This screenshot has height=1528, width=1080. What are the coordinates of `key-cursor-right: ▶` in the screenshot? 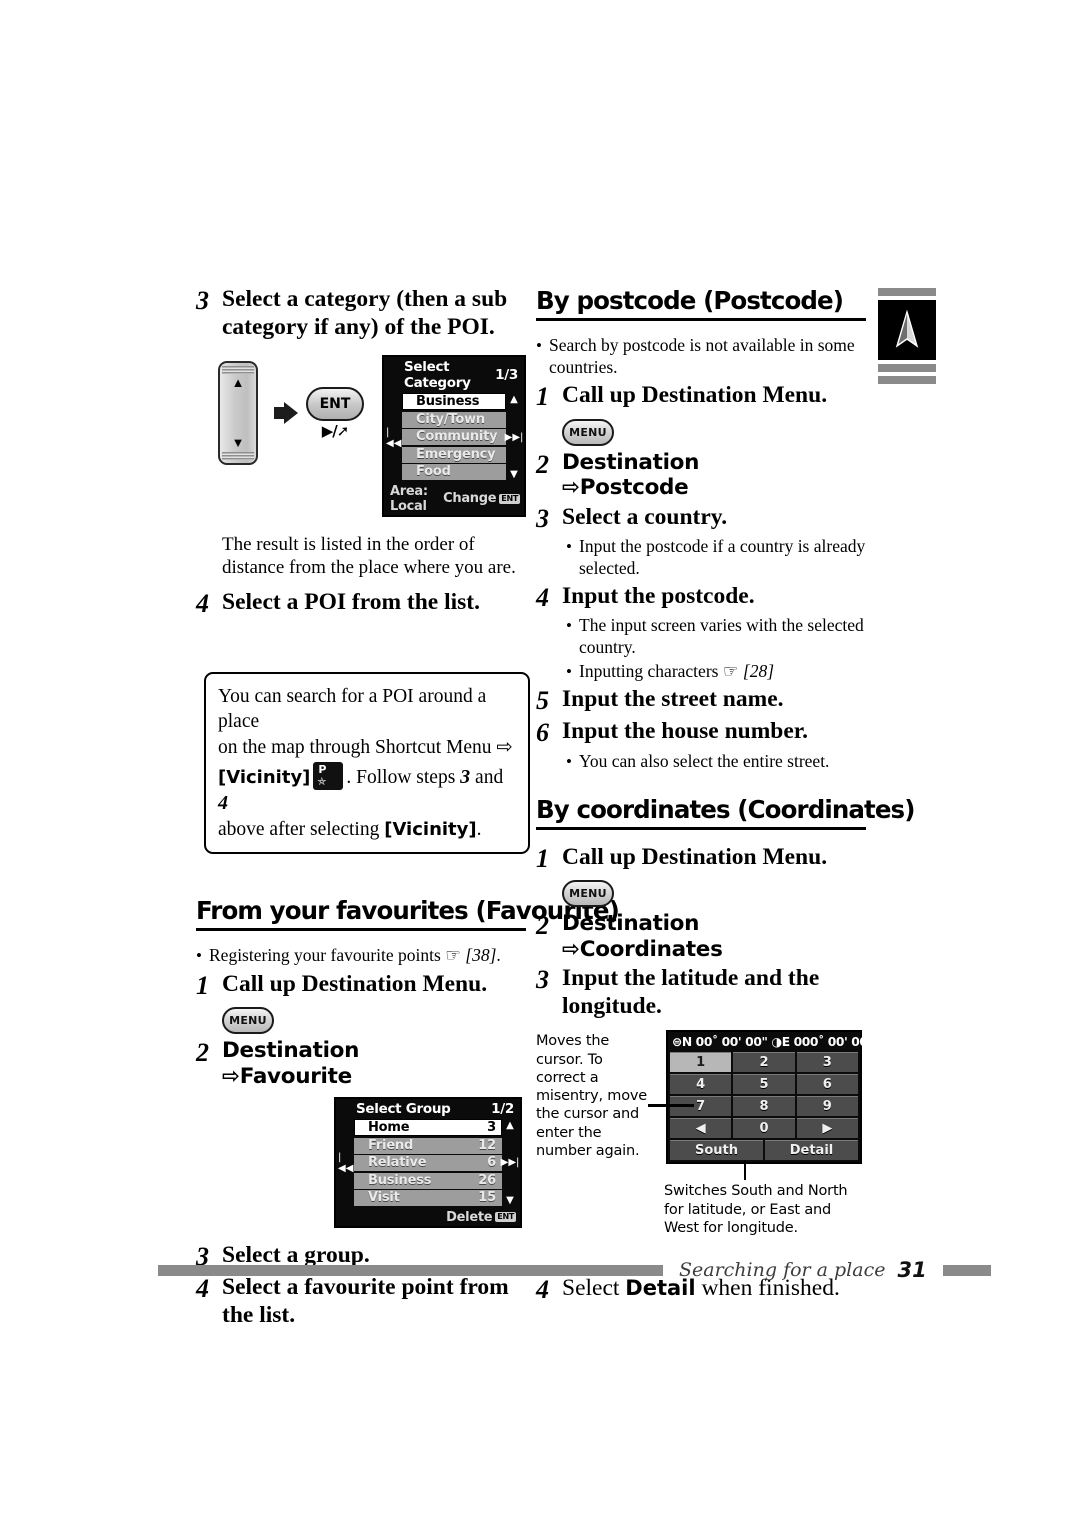 It's located at (827, 1128).